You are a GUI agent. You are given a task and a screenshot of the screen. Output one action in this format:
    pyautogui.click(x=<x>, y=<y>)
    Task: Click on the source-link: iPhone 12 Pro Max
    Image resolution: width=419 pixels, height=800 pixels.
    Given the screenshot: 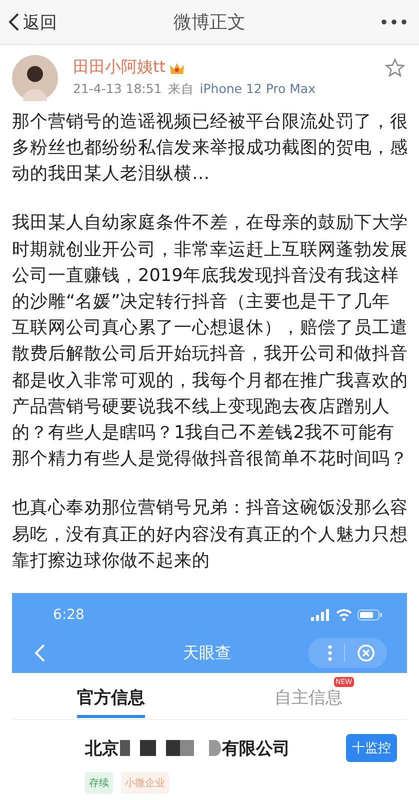 What is the action you would take?
    pyautogui.click(x=258, y=89)
    